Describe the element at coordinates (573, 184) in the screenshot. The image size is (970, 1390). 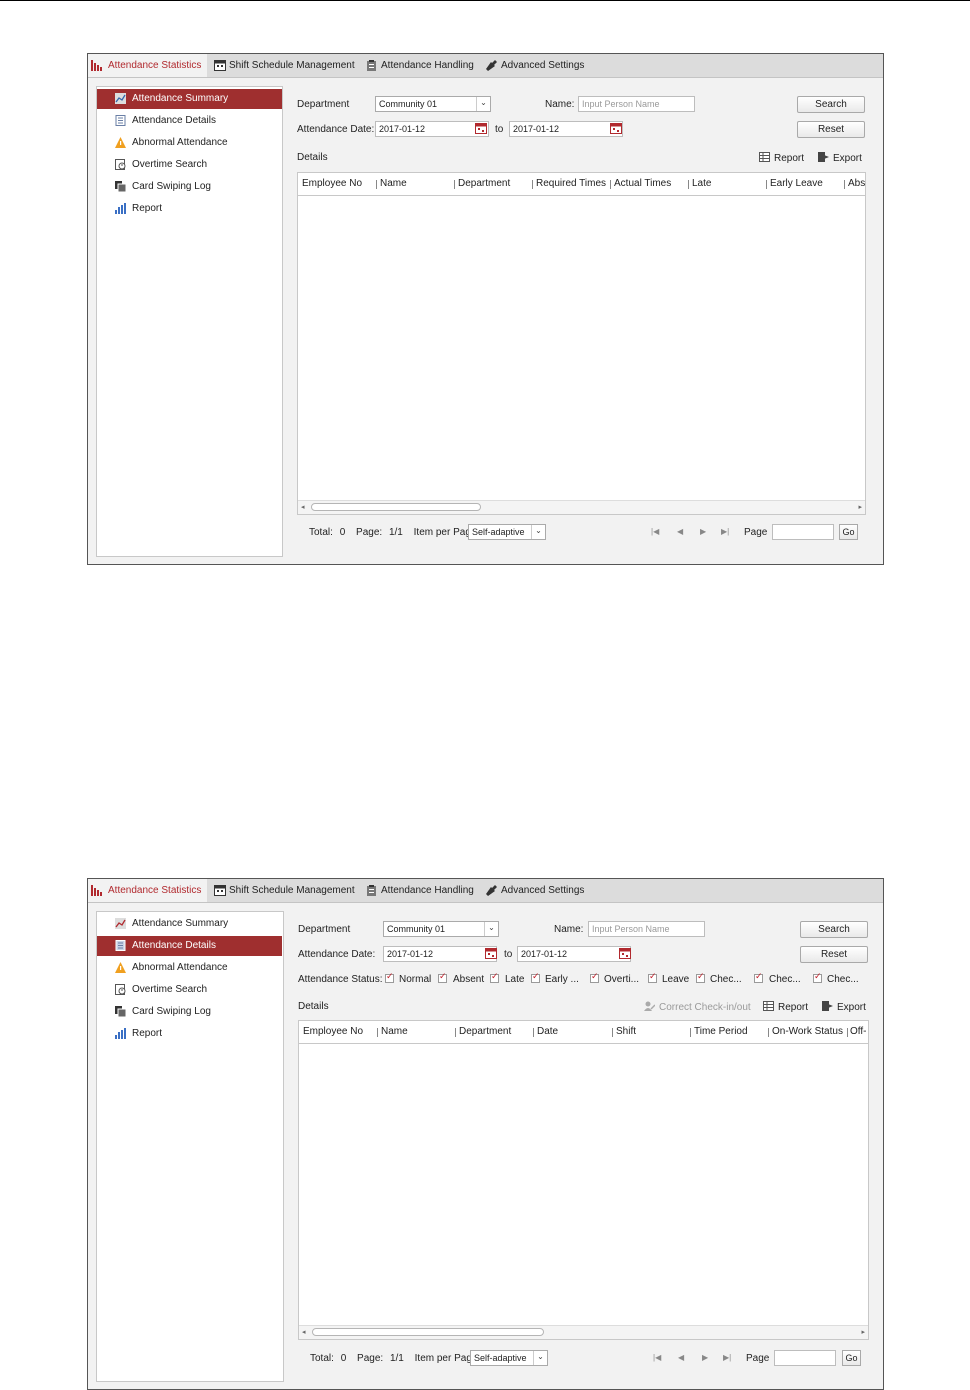
I see `column-header: Required Times` at that location.